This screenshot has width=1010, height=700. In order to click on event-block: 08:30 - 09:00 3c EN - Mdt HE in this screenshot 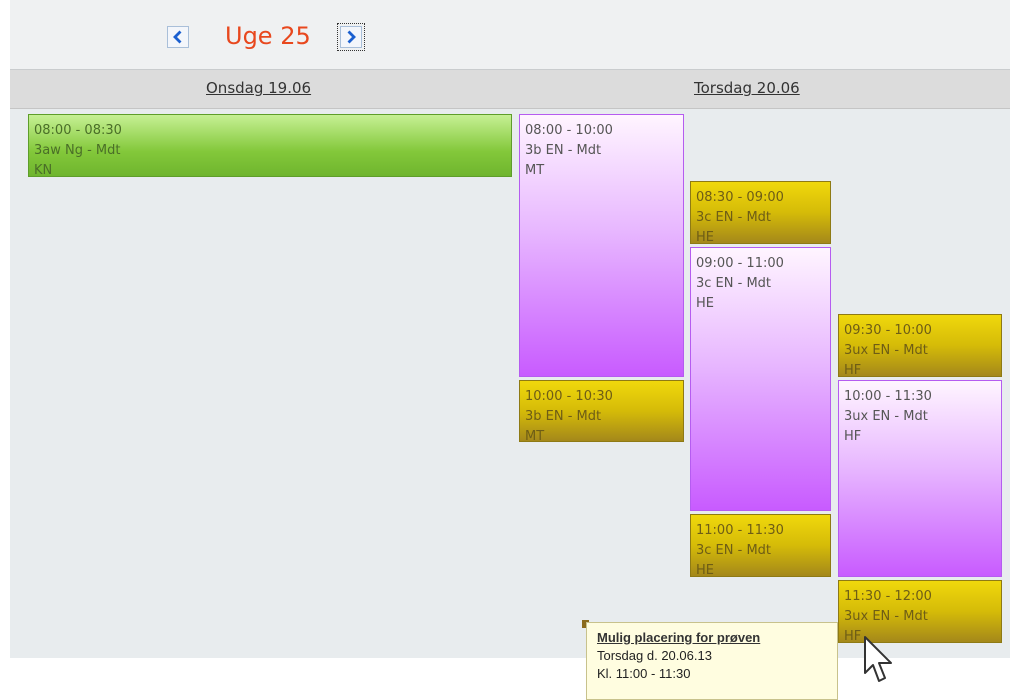, I will do `click(760, 212)`.